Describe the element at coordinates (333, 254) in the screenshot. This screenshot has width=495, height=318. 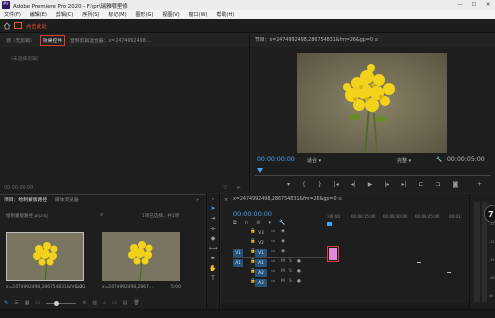
I see `video-clip` at that location.